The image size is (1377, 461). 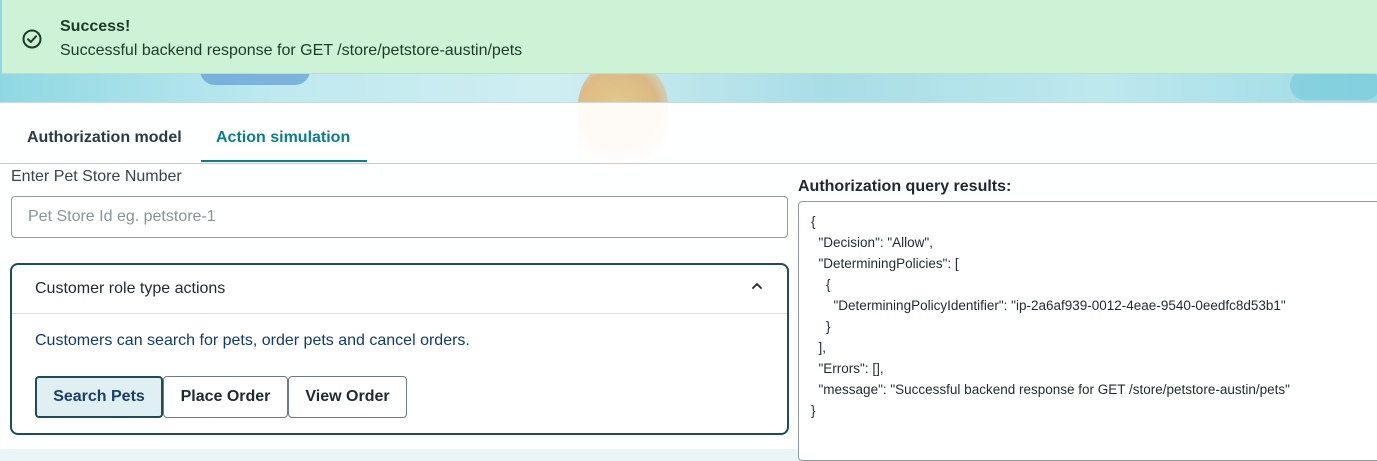 I want to click on store-number-input, so click(x=399, y=217).